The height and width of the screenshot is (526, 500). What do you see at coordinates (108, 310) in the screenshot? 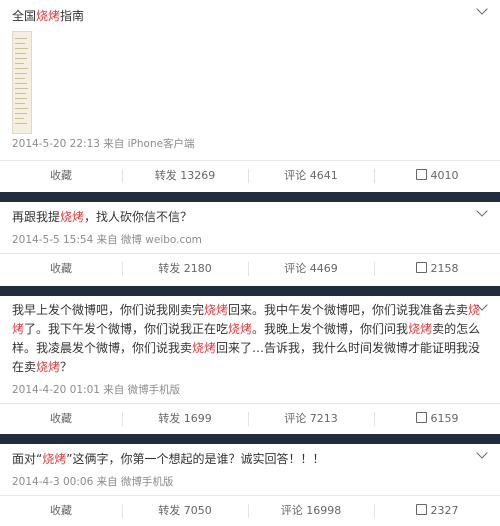
I see `text-segment: 我早上发个微博吧，你们说我刚卖完` at bounding box center [108, 310].